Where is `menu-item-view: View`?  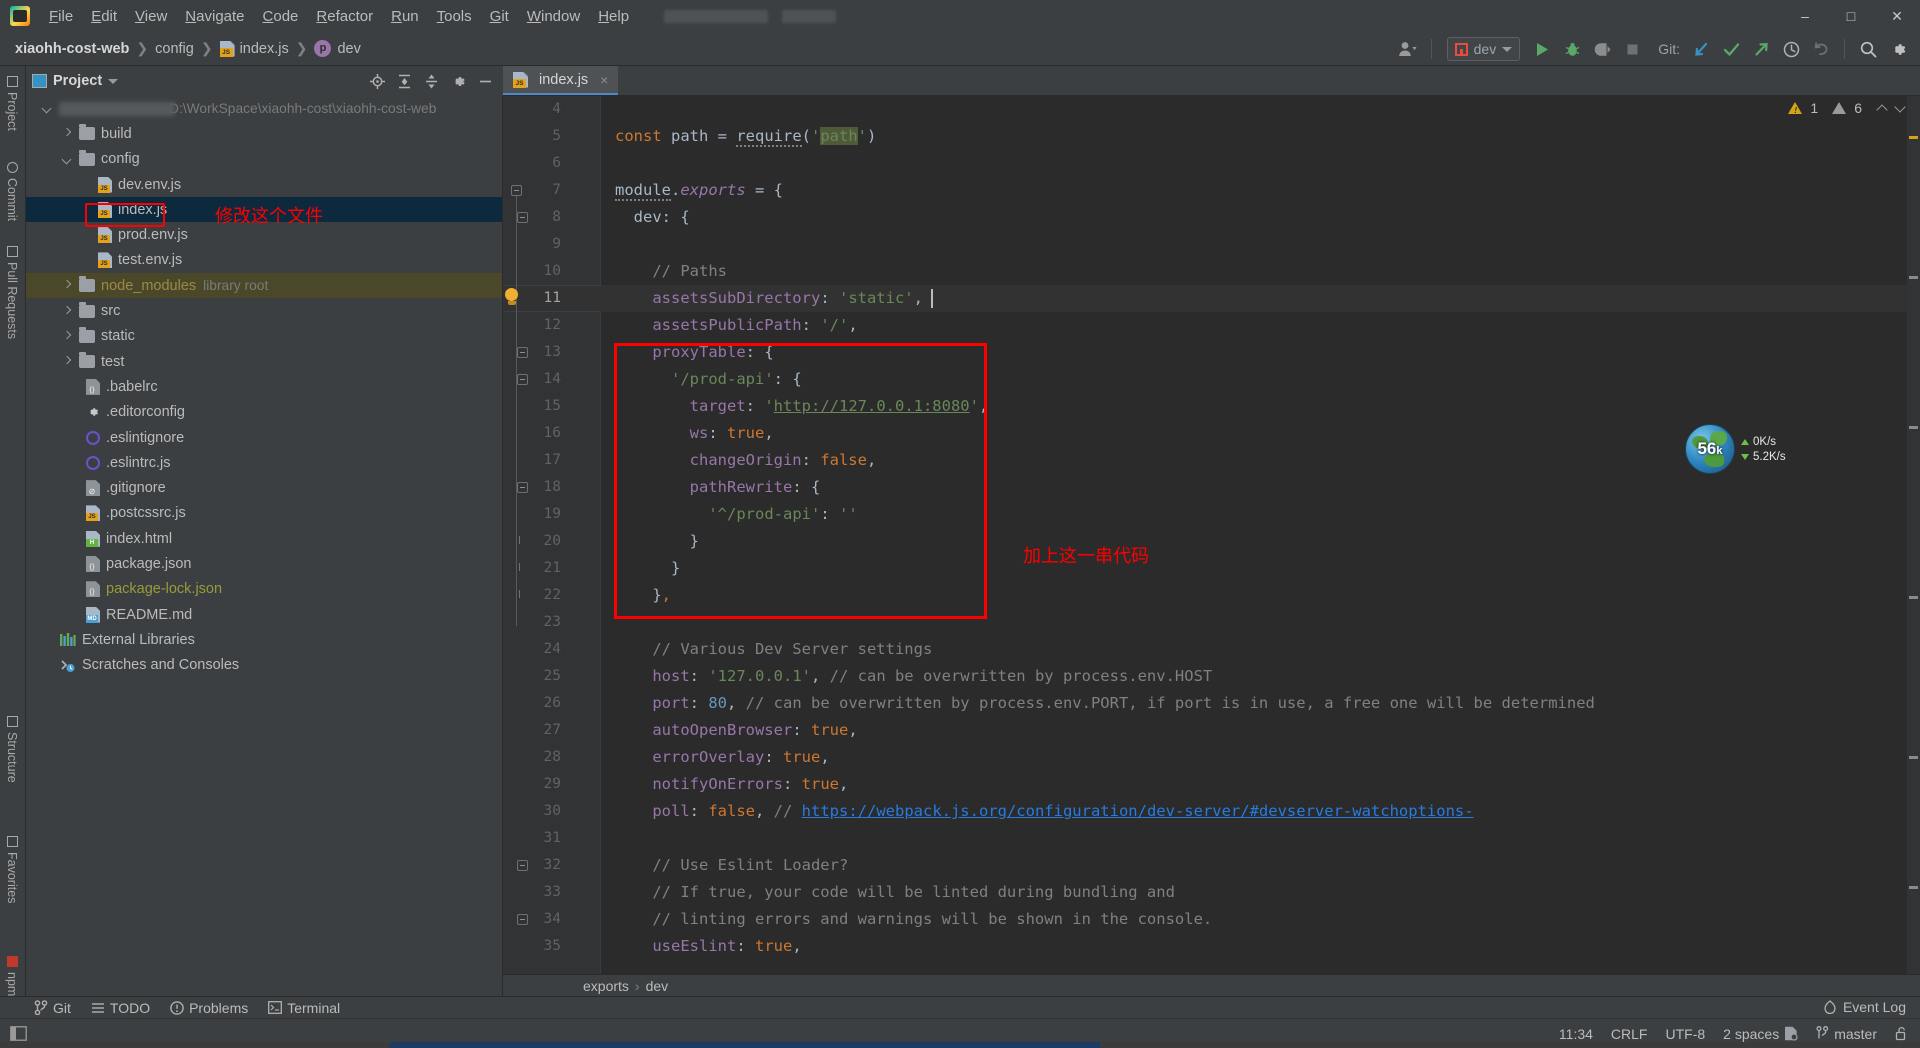
menu-item-view: View is located at coordinates (151, 16).